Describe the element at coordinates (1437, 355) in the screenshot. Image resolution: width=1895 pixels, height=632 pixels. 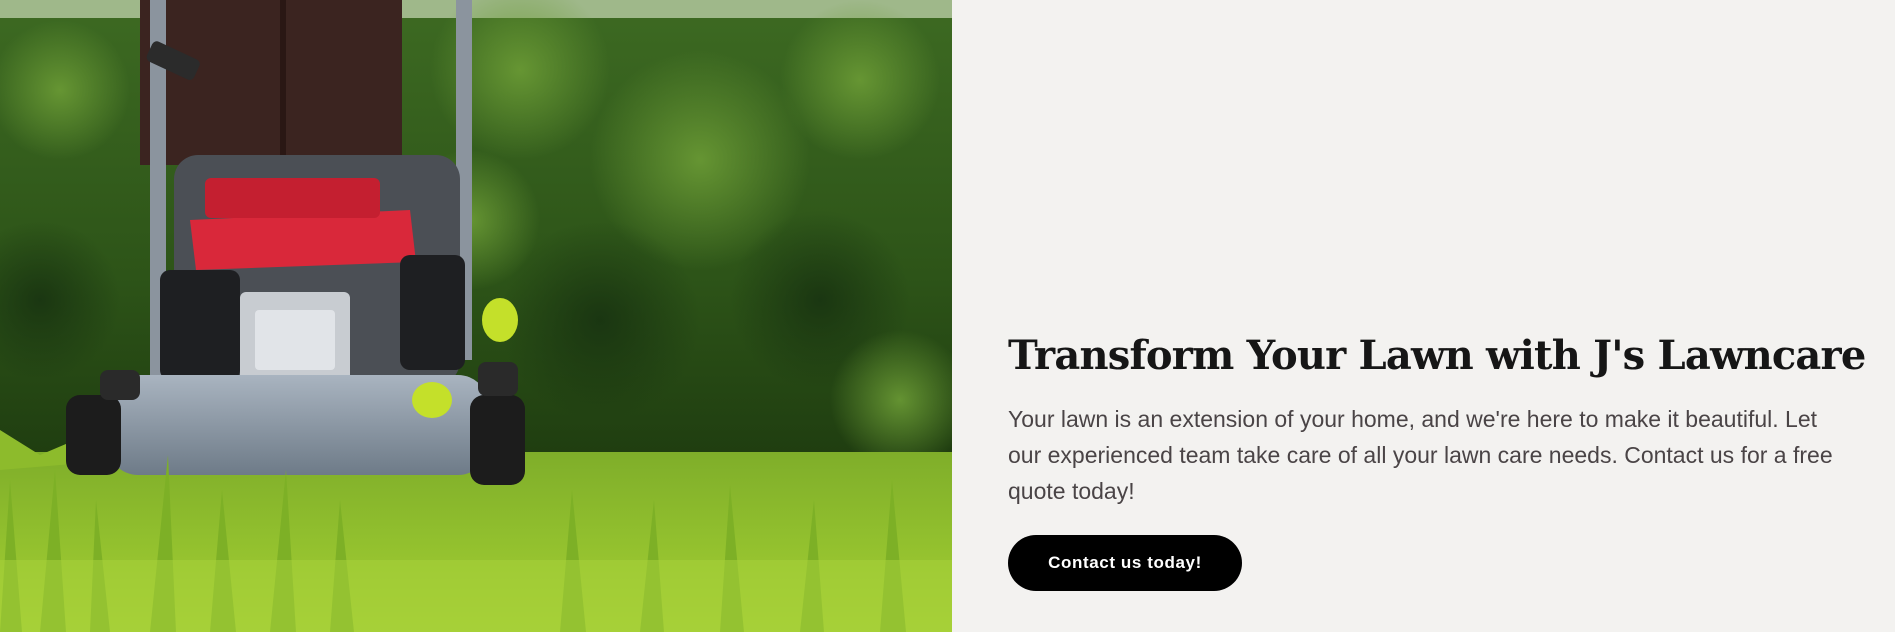
I see `hero-headline: Transform Your Lawn with J's Lawncare` at that location.